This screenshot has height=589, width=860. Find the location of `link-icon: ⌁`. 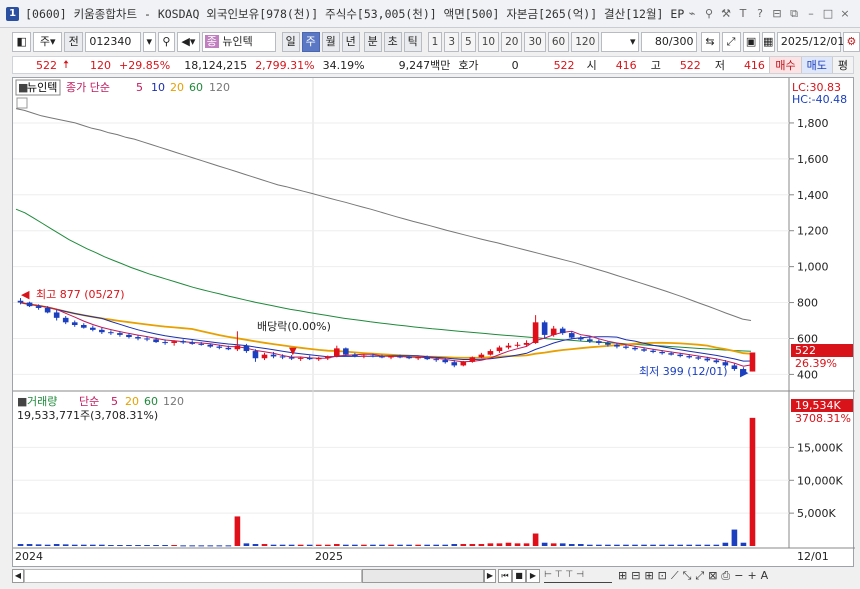

link-icon: ⌁ is located at coordinates (692, 14).